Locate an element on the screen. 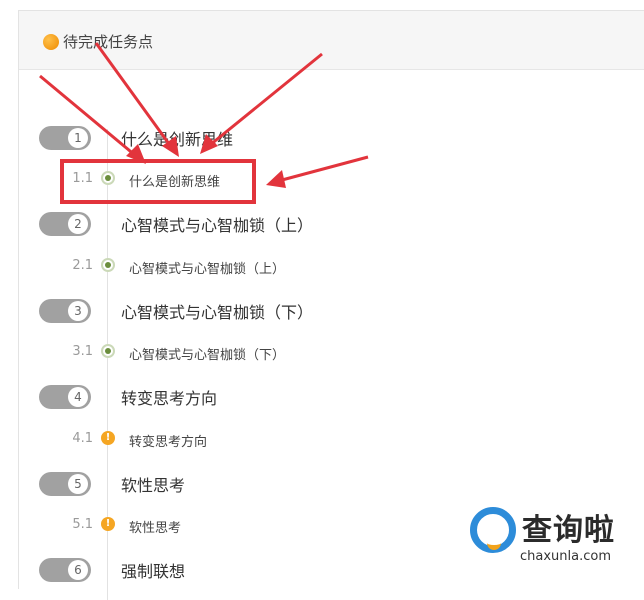 The height and width of the screenshot is (600, 644). lesson-number: 3.1 is located at coordinates (82, 351).